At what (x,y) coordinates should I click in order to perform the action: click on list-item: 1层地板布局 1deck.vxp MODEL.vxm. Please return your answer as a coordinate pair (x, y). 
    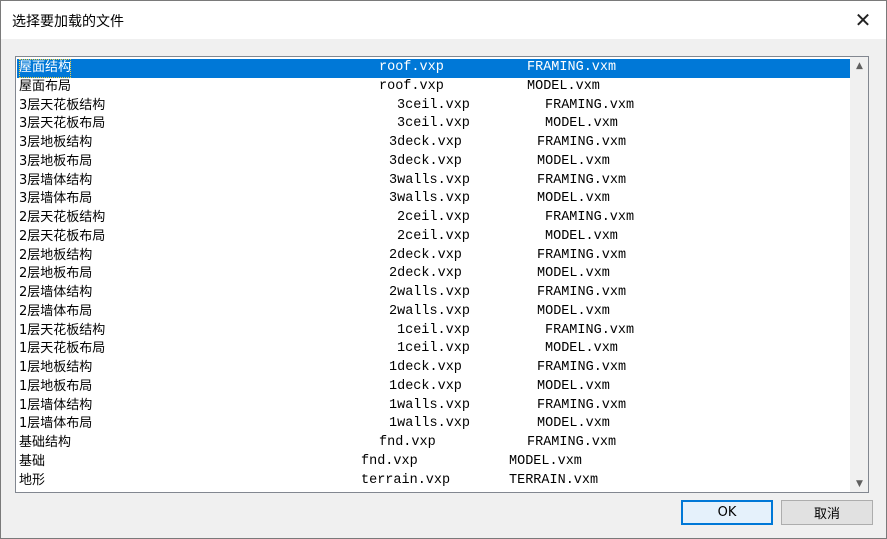
    Looking at the image, I should click on (434, 387).